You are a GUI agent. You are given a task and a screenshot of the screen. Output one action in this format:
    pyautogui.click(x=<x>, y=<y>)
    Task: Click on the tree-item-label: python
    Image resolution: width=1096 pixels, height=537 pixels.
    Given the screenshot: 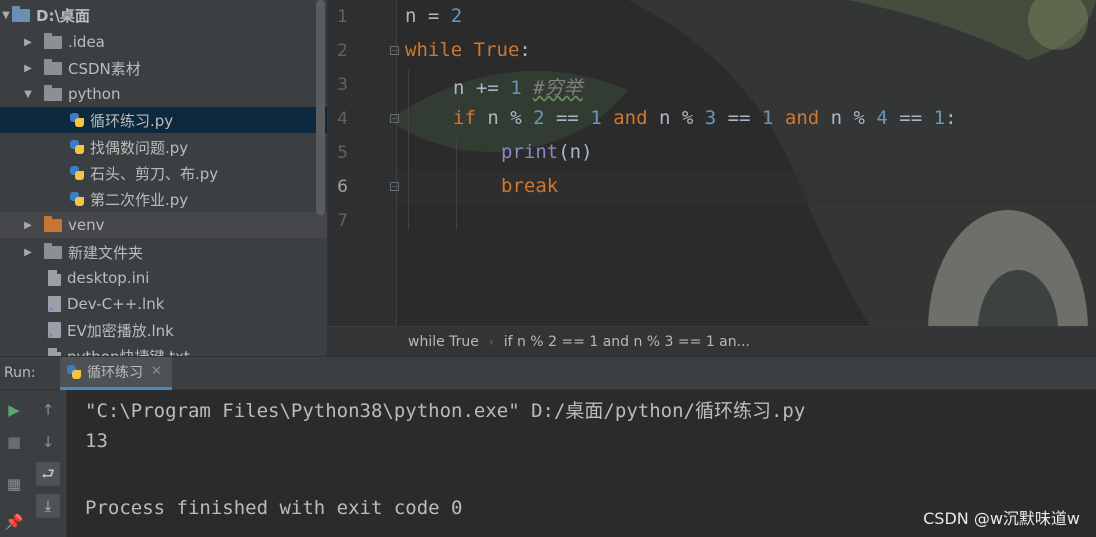 What is the action you would take?
    pyautogui.click(x=94, y=94)
    